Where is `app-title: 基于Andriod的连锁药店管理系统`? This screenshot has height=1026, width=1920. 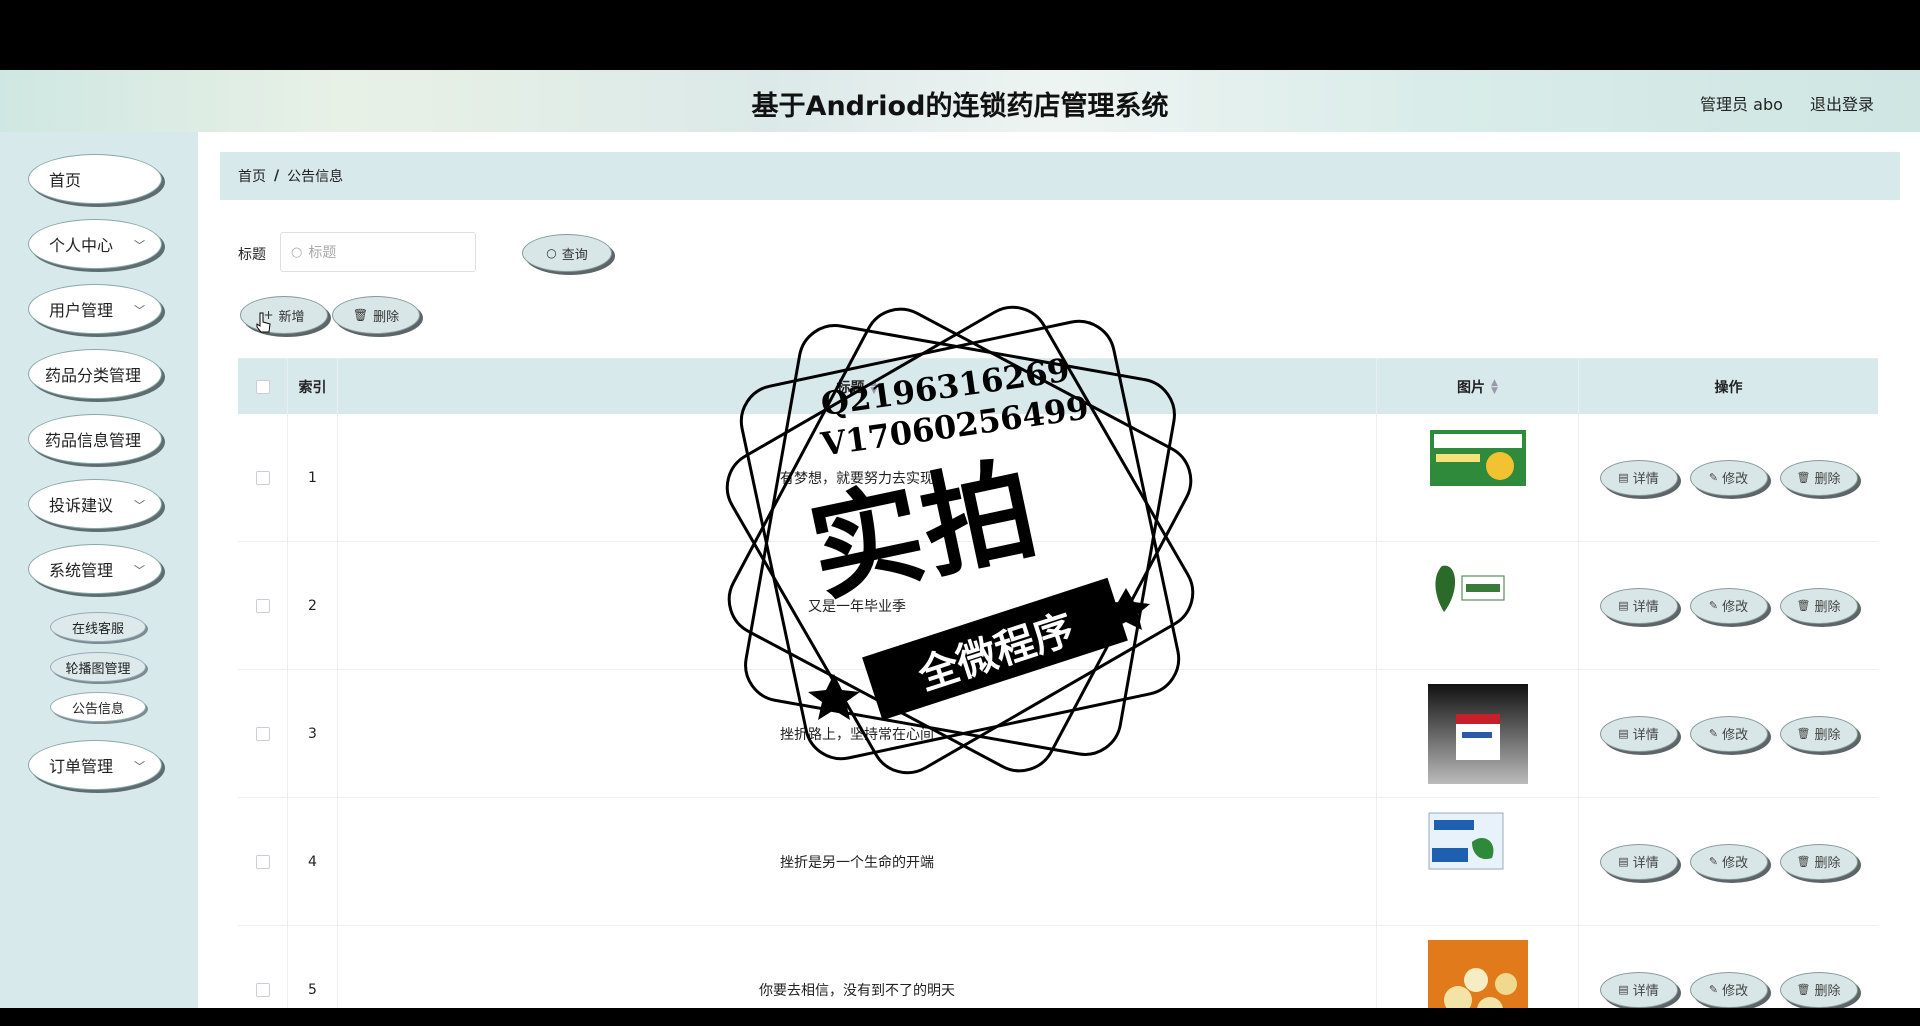
app-title: 基于Andriod的连锁药店管理系统 is located at coordinates (960, 106).